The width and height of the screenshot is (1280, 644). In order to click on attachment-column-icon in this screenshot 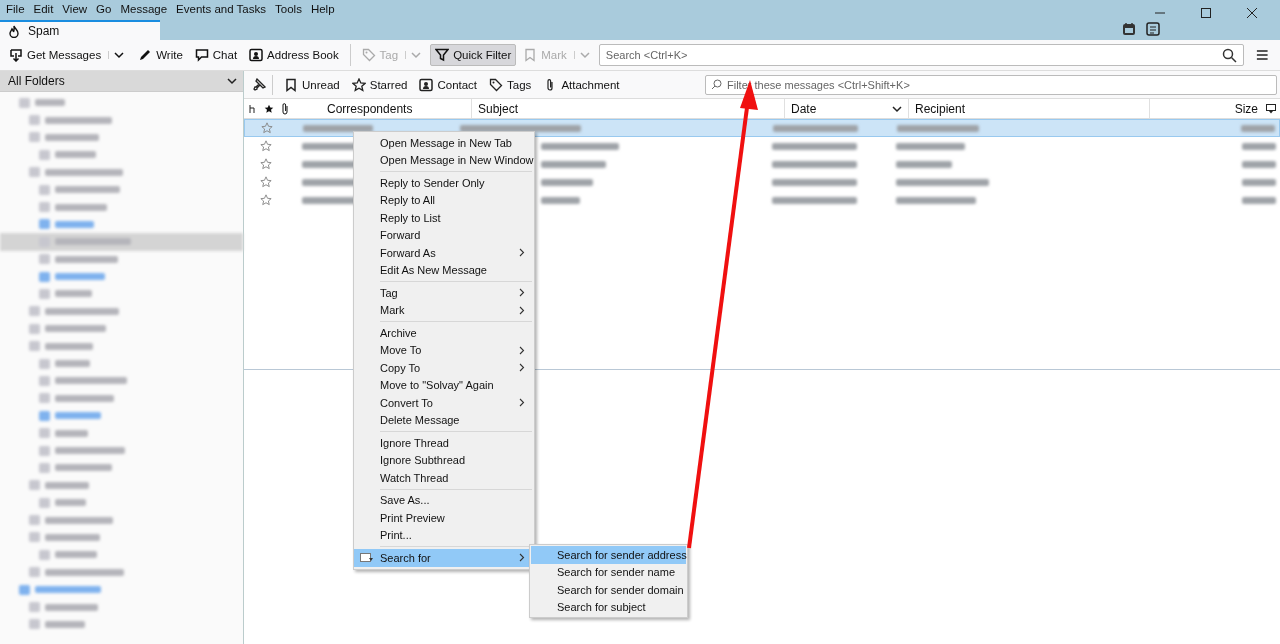, I will do `click(285, 108)`.